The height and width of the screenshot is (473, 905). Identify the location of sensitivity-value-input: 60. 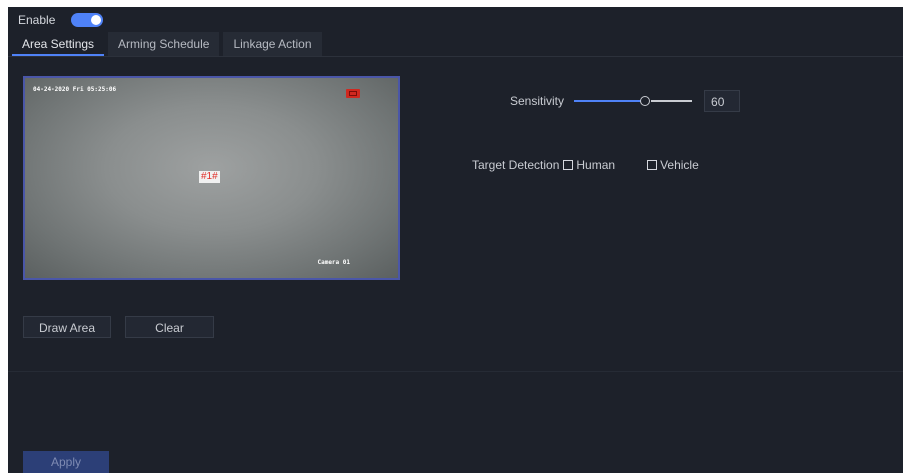
(722, 101).